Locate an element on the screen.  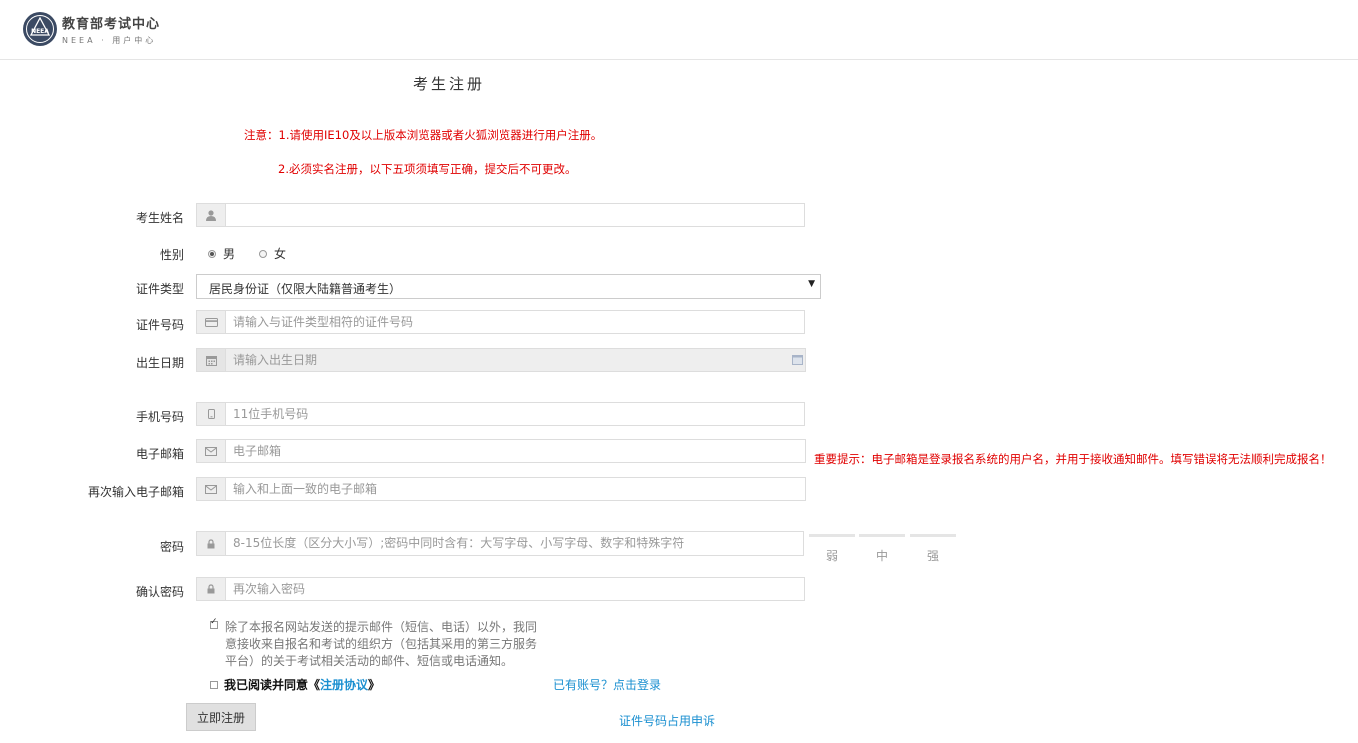
email-field-wrap is located at coordinates (501, 451).